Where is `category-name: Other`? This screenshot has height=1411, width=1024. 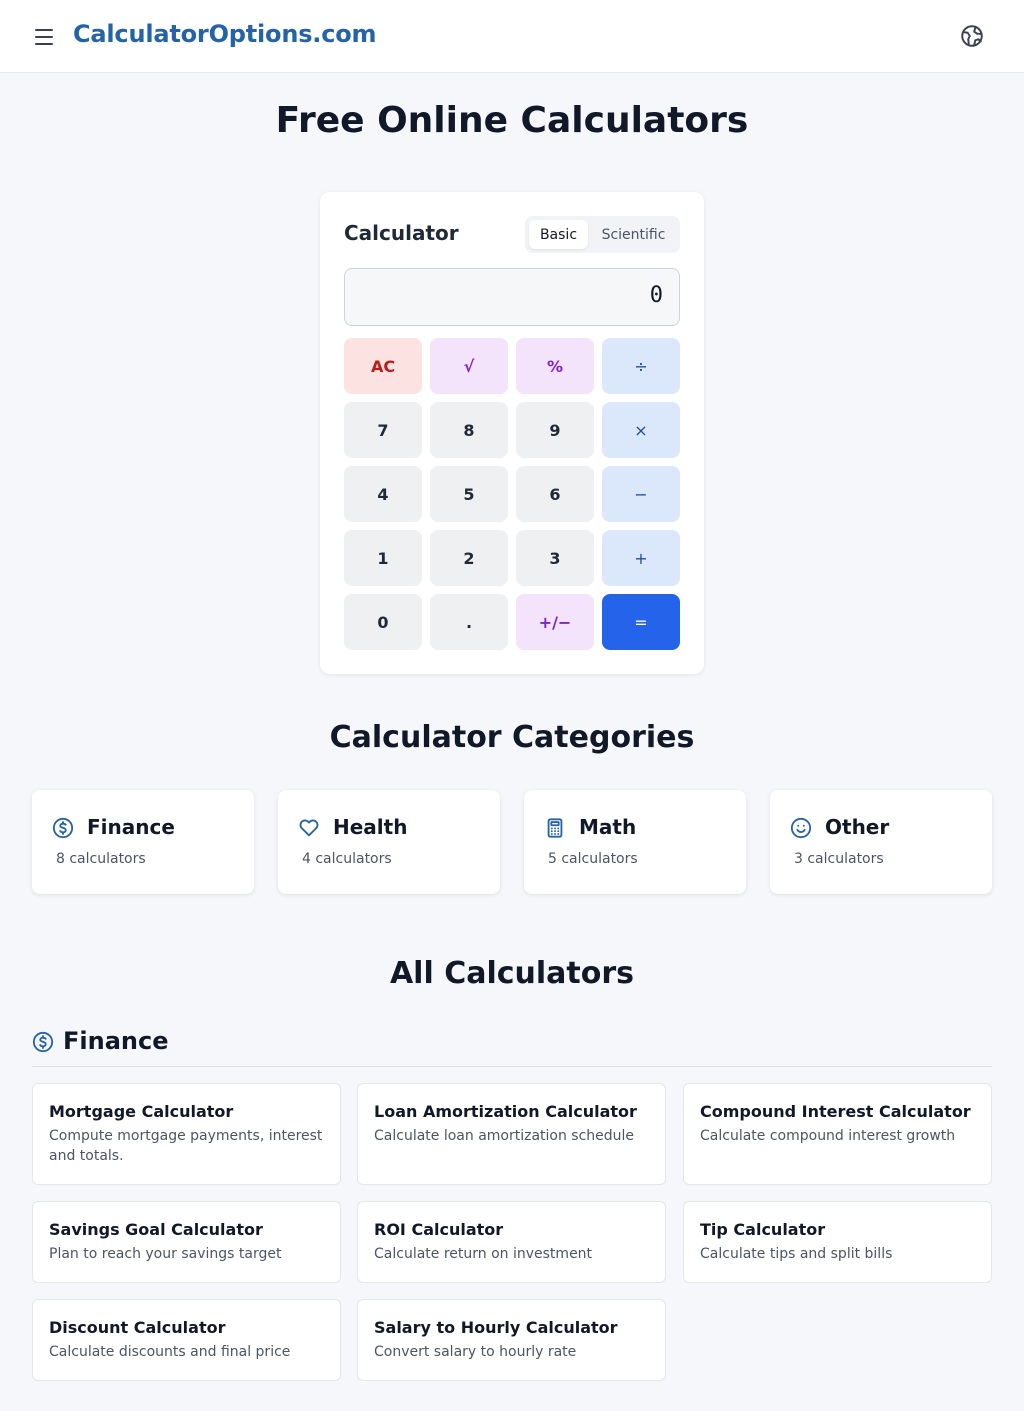
category-name: Other is located at coordinates (857, 827).